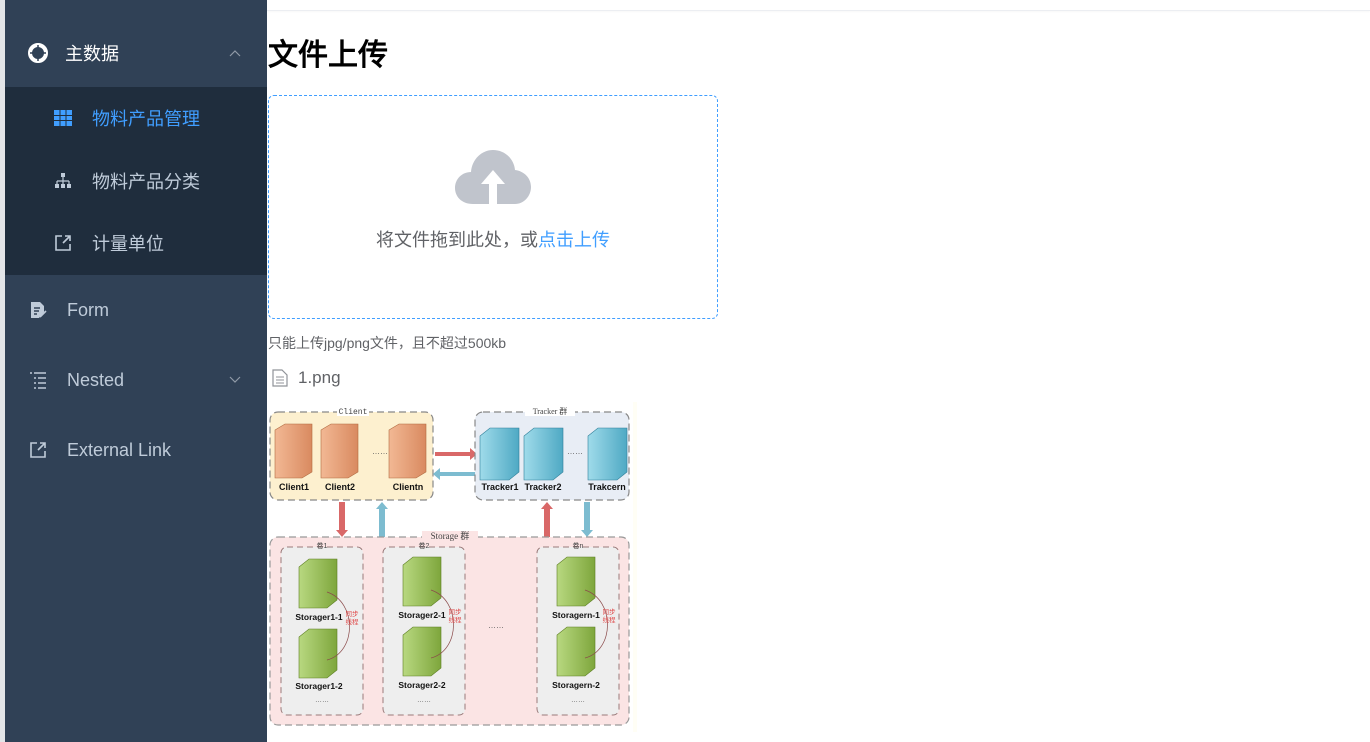 The image size is (1370, 742). I want to click on file-name: 1.png, so click(319, 377).